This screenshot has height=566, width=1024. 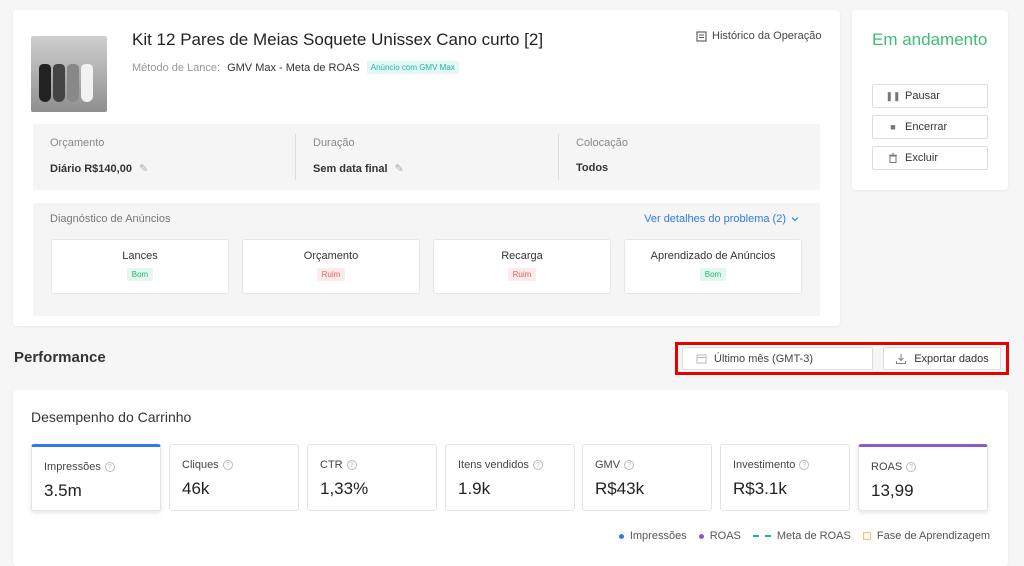 What do you see at coordinates (522, 266) in the screenshot?
I see `diagnostic-card-recharge: Recarga Ruim` at bounding box center [522, 266].